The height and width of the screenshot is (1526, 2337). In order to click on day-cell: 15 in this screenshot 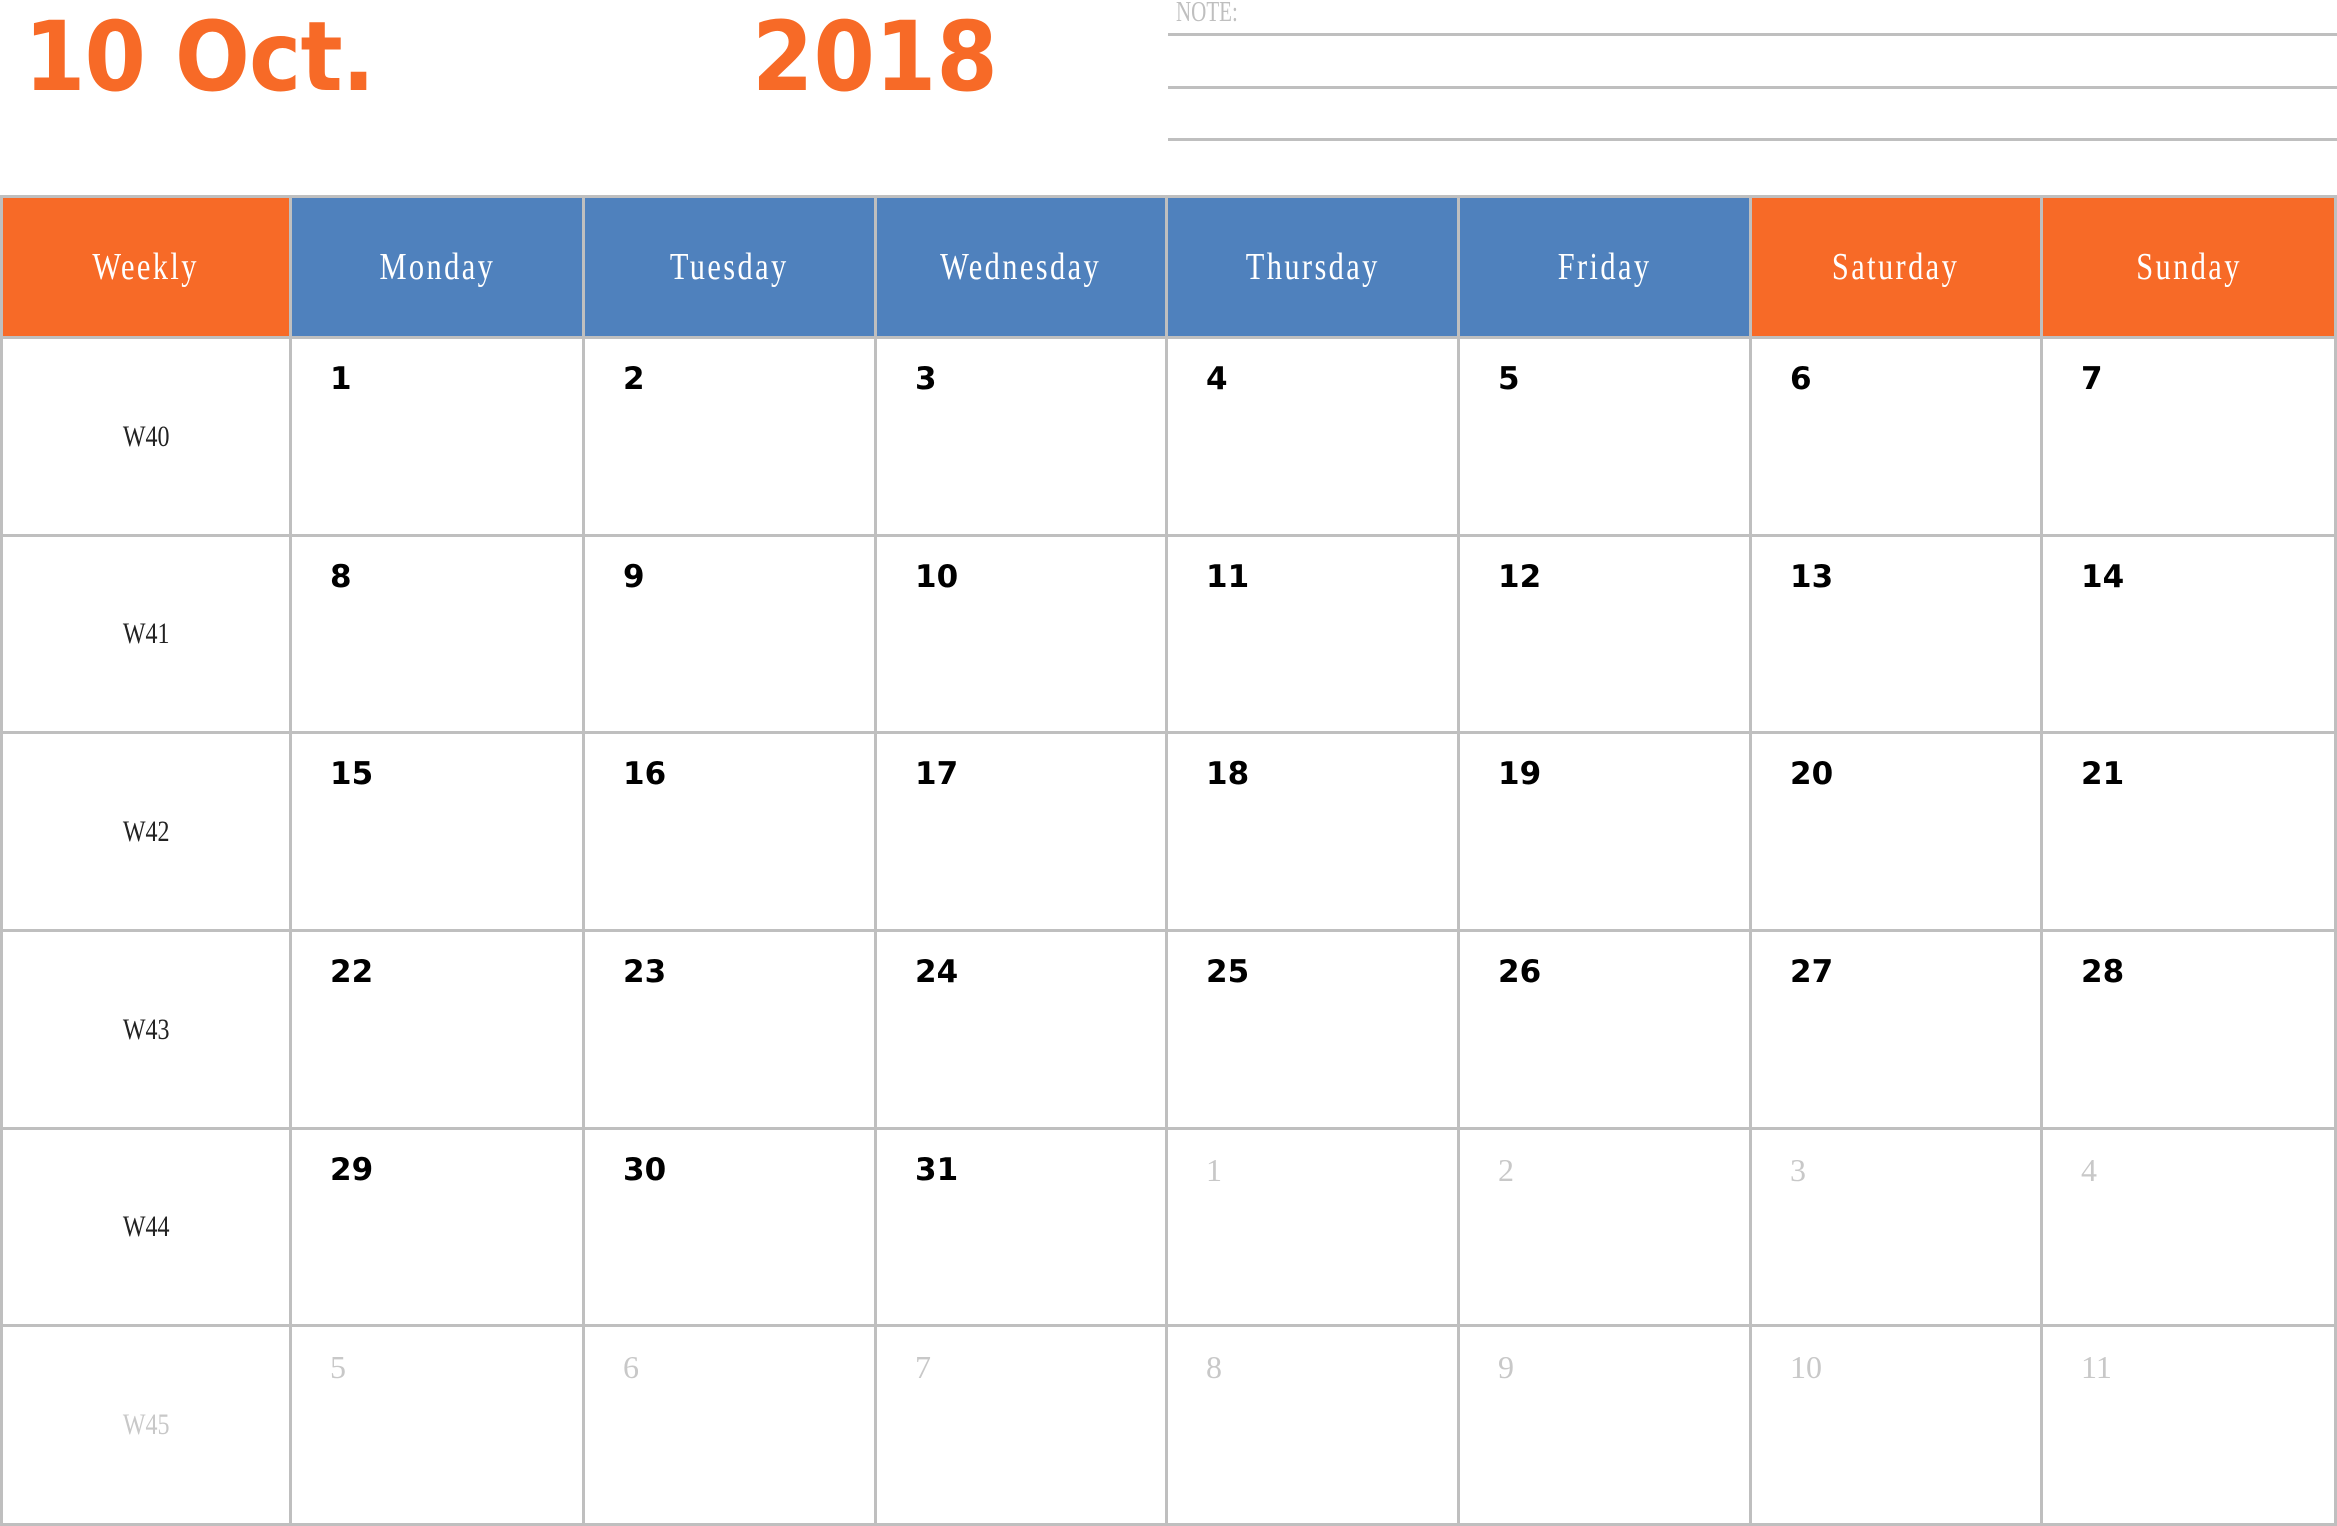, I will do `click(438, 833)`.